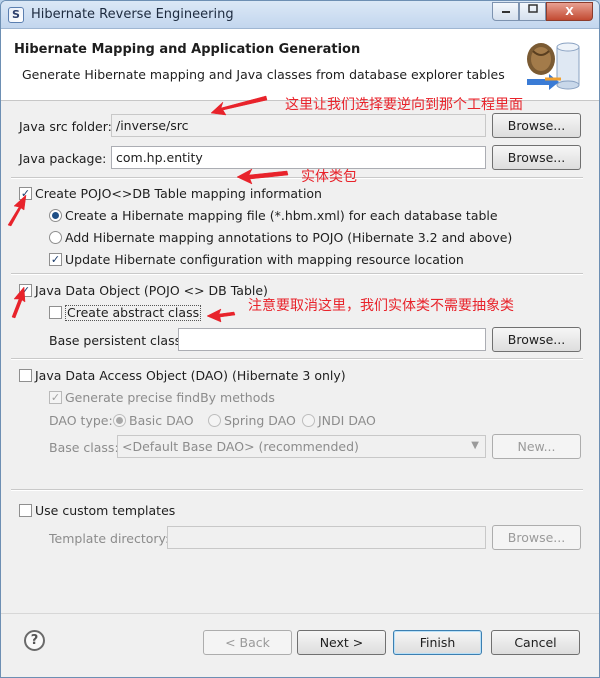  What do you see at coordinates (221, 315) in the screenshot?
I see `arrow-abstract-class` at bounding box center [221, 315].